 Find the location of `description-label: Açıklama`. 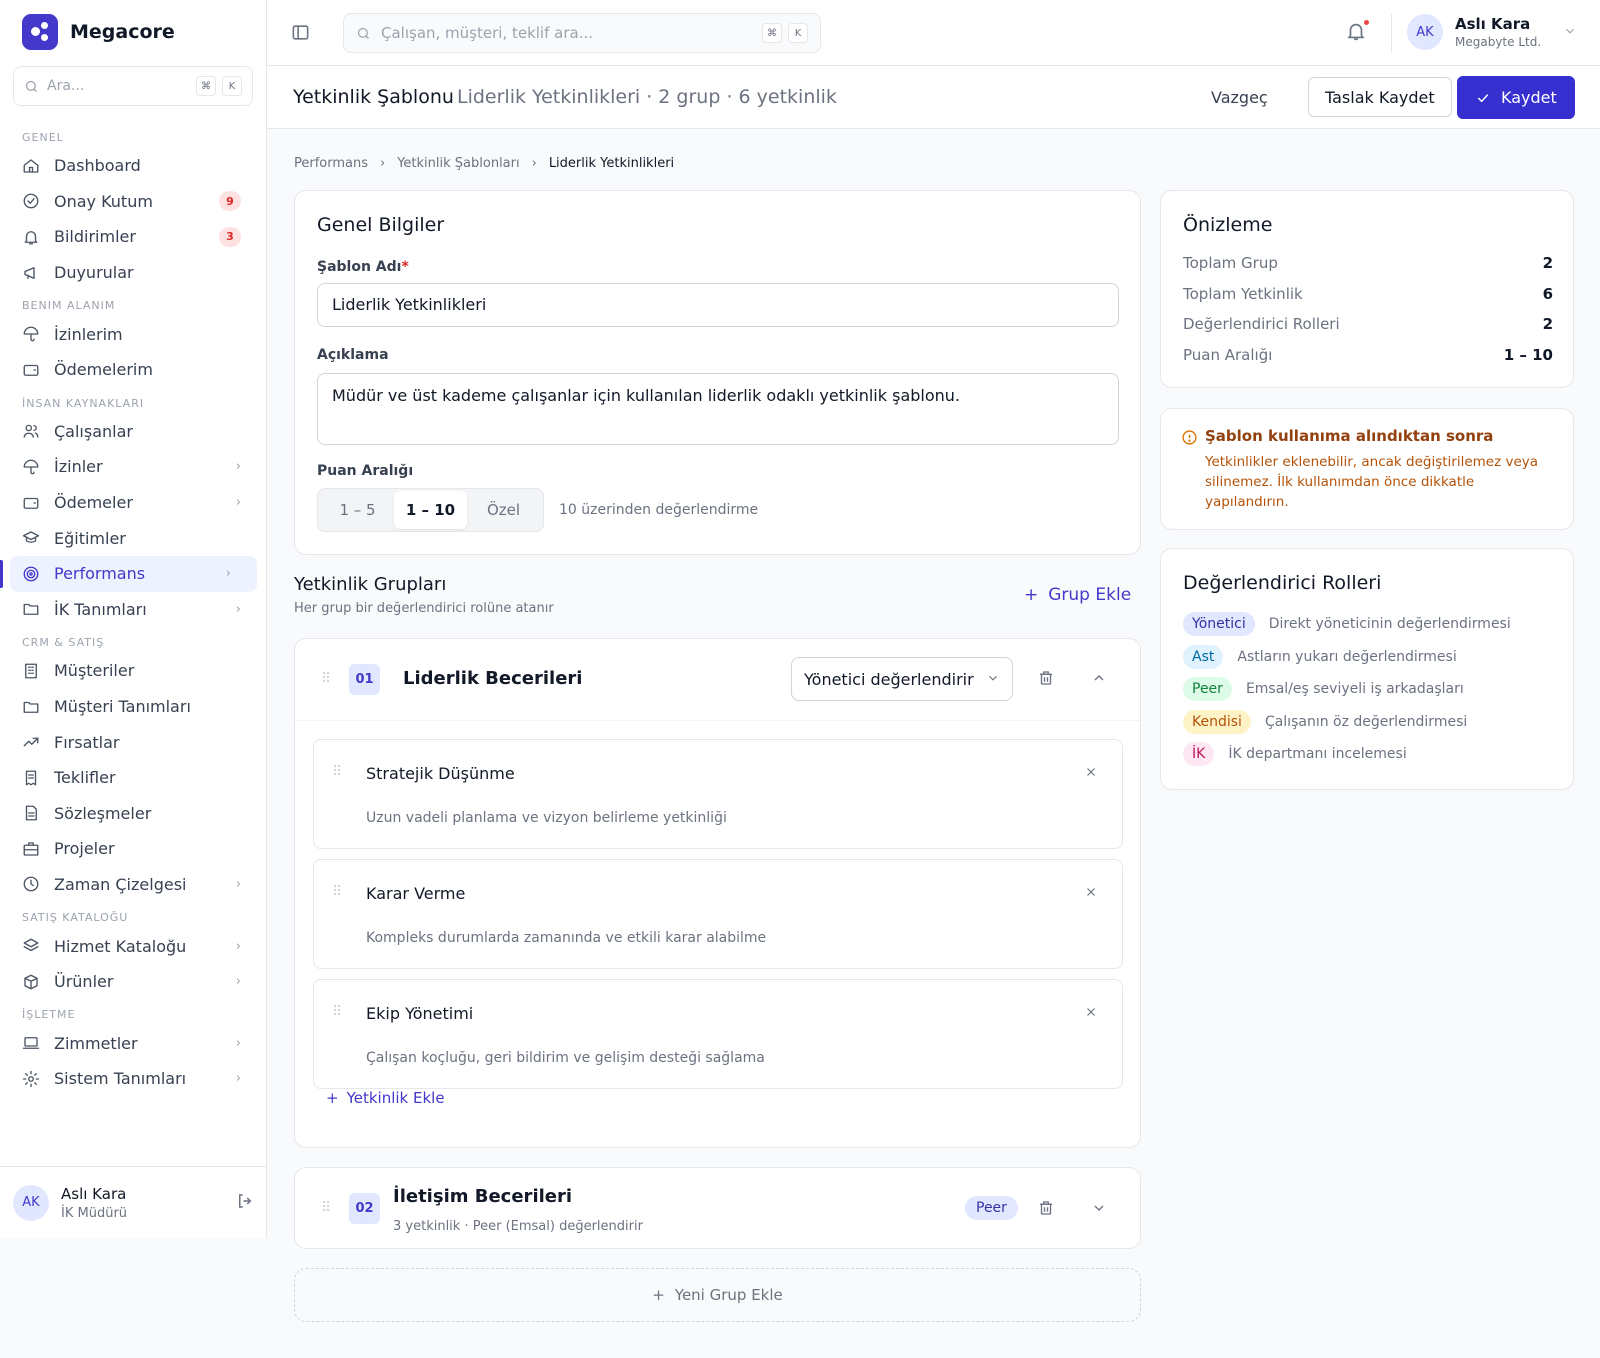

description-label: Açıklama is located at coordinates (353, 355).